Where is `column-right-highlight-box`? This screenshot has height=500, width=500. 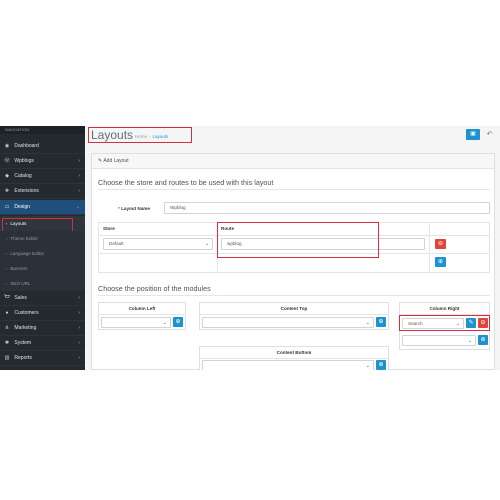
column-right-highlight-box is located at coordinates (444, 323).